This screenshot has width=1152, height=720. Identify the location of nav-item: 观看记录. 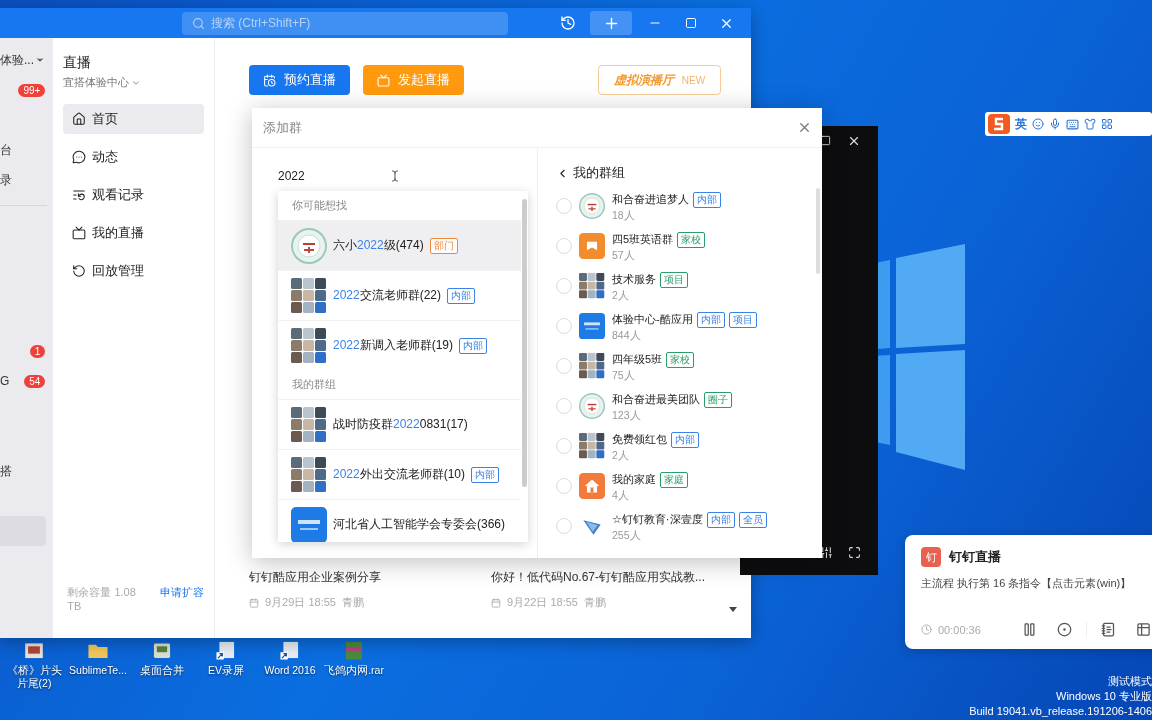
(133, 195).